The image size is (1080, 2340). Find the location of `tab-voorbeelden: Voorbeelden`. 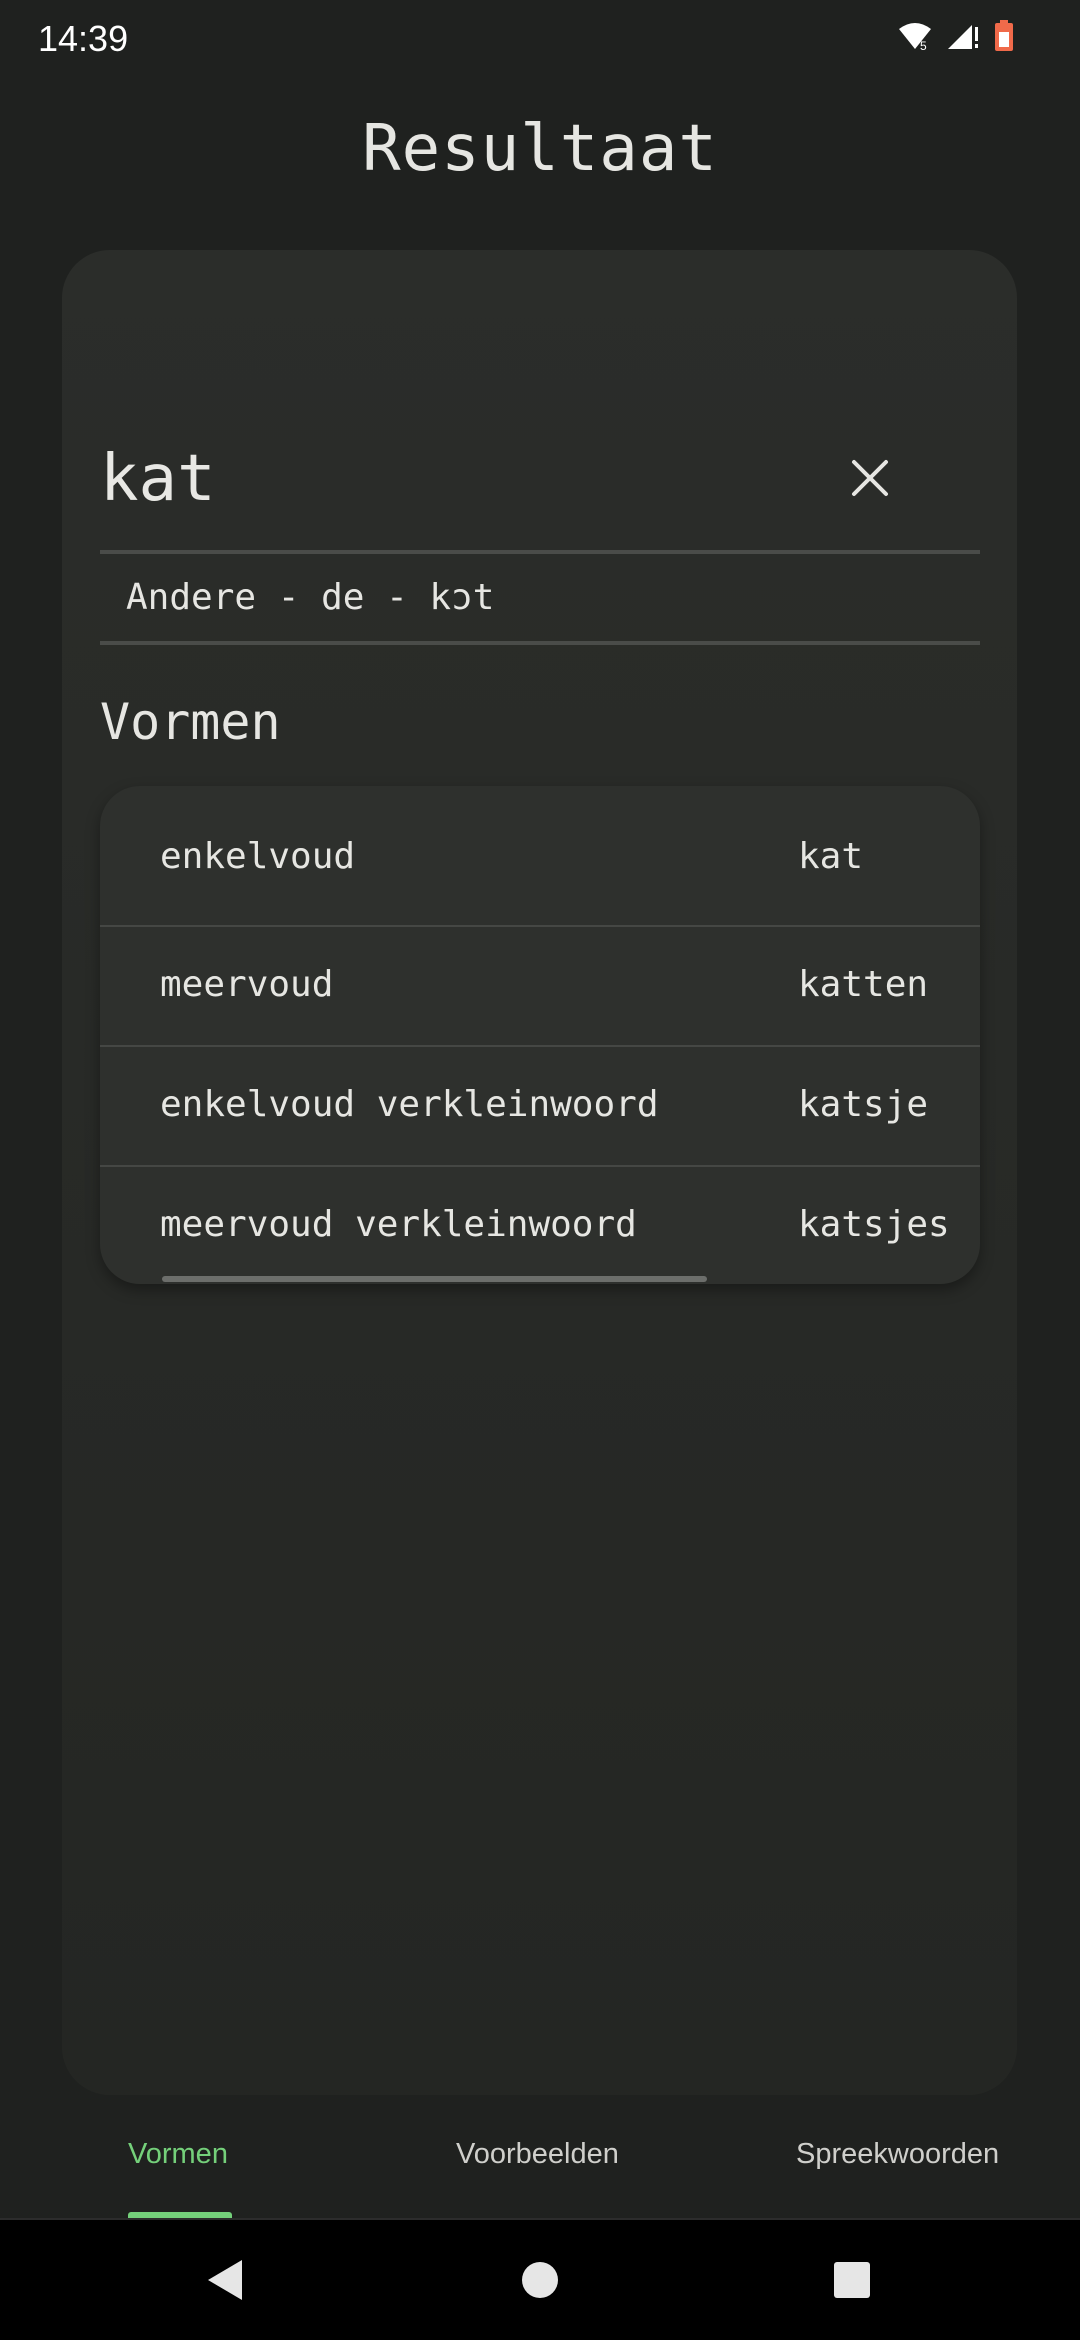

tab-voorbeelden: Voorbeelden is located at coordinates (537, 2154).